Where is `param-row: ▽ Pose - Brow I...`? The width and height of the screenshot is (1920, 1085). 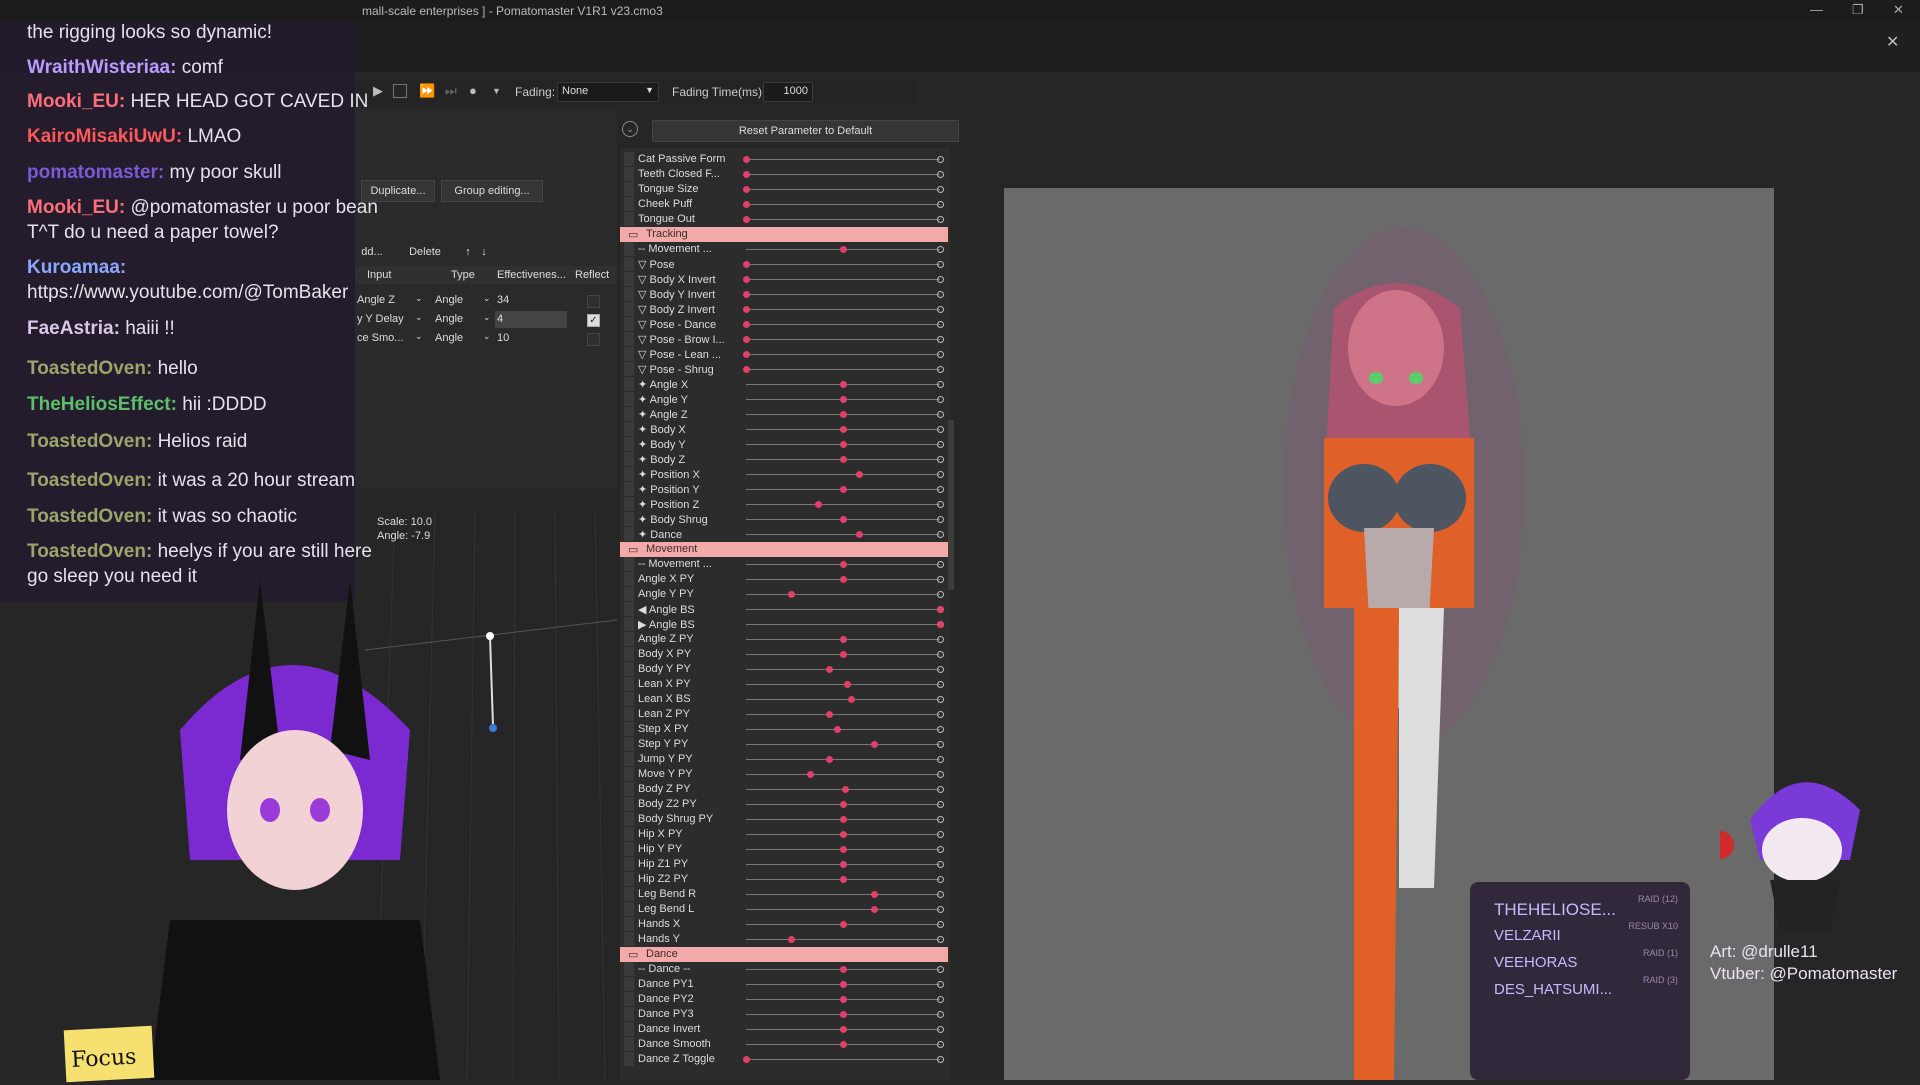 param-row: ▽ Pose - Brow I... is located at coordinates (785, 339).